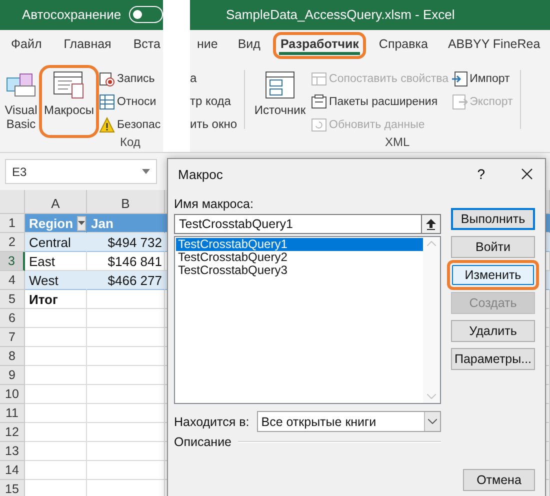 Image resolution: width=550 pixels, height=496 pixels. Describe the element at coordinates (214, 78) in the screenshot. I see `ribbon-button: а` at that location.